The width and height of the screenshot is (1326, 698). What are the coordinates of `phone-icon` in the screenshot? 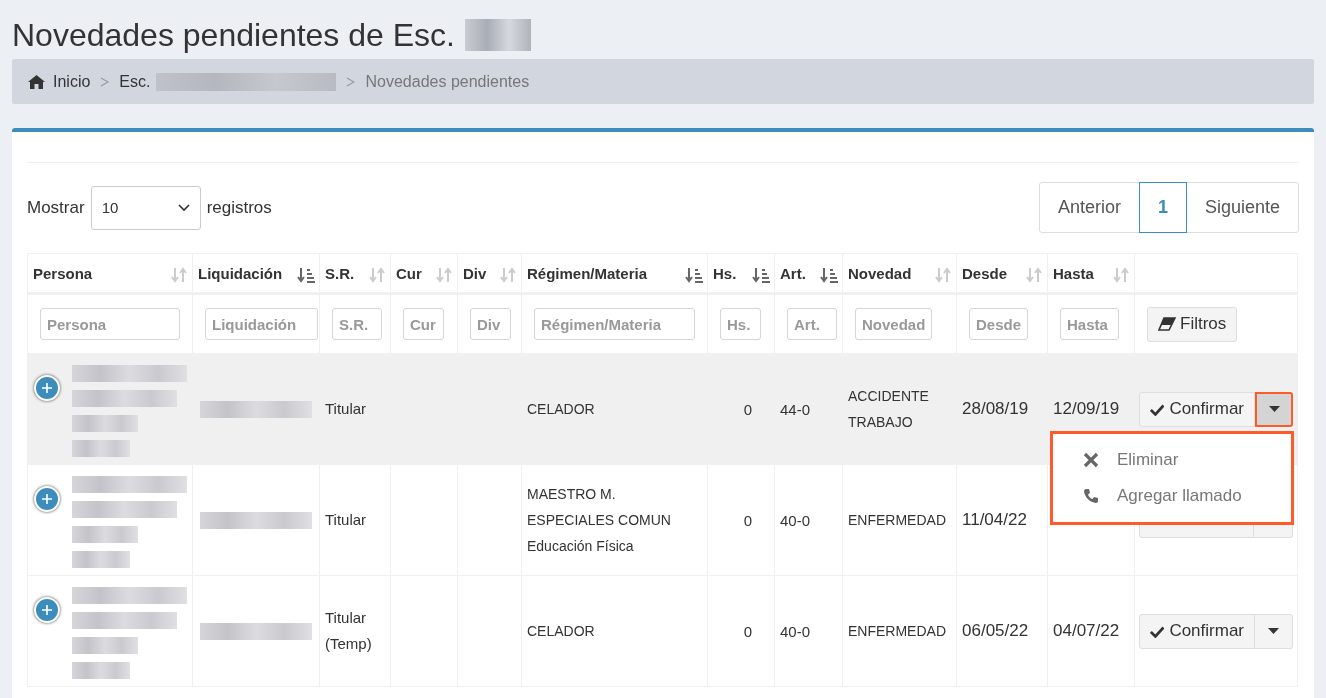 It's located at (1091, 496).